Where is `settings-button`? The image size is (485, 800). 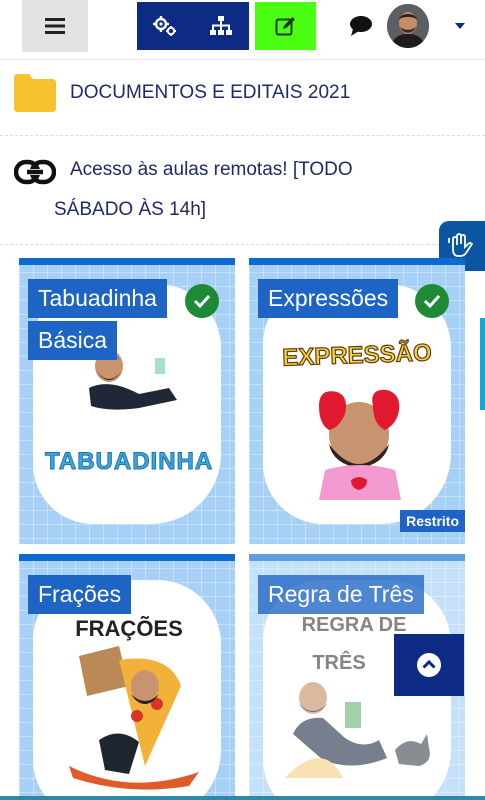
settings-button is located at coordinates (165, 26).